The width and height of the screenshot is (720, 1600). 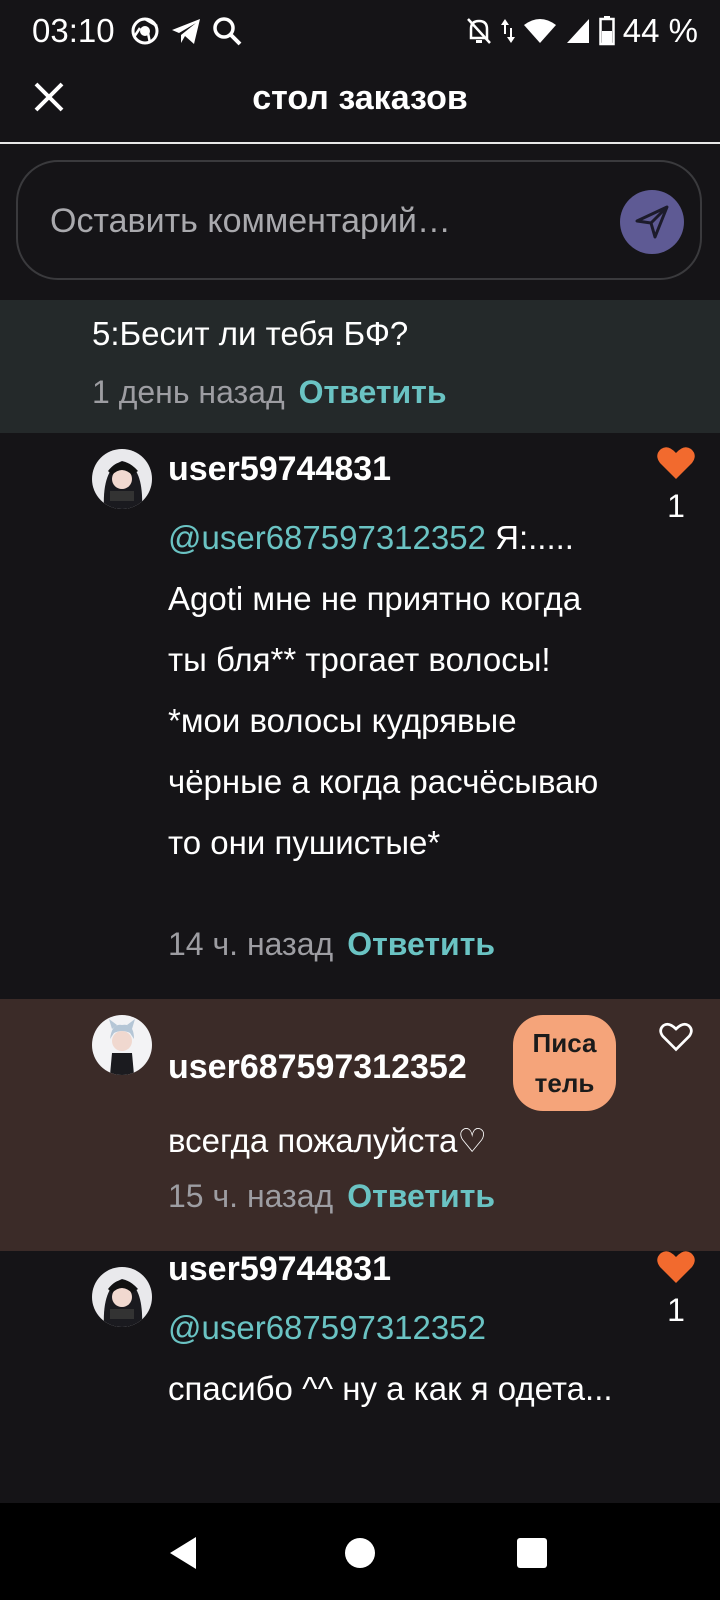 I want to click on page-title: стол заказов, so click(x=360, y=98).